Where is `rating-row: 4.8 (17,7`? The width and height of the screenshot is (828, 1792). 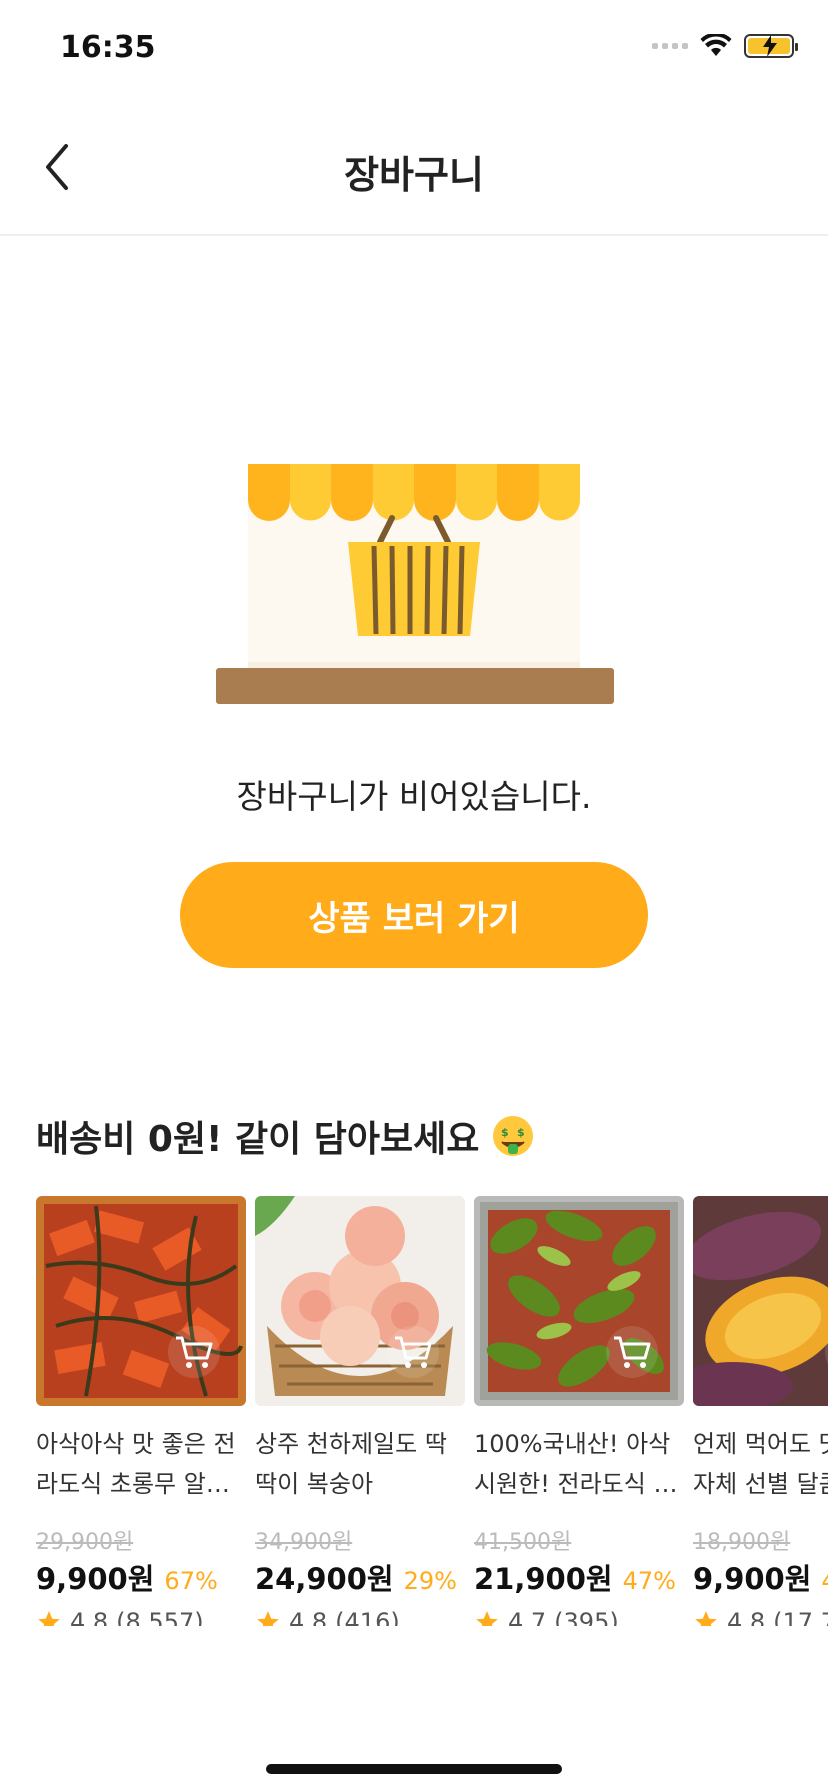
rating-row: 4.8 (17,7 is located at coordinates (760, 1617).